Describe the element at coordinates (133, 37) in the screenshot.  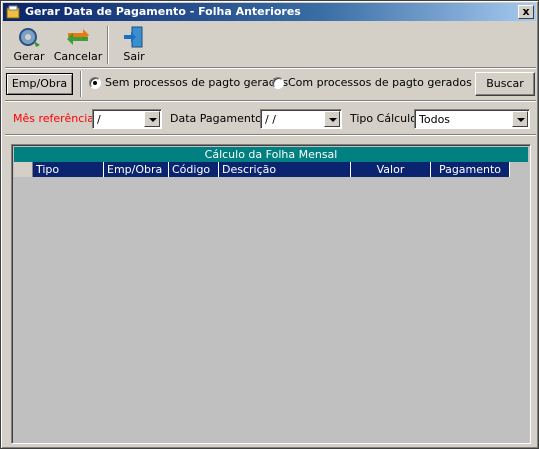
I see `exit-door-icon` at that location.